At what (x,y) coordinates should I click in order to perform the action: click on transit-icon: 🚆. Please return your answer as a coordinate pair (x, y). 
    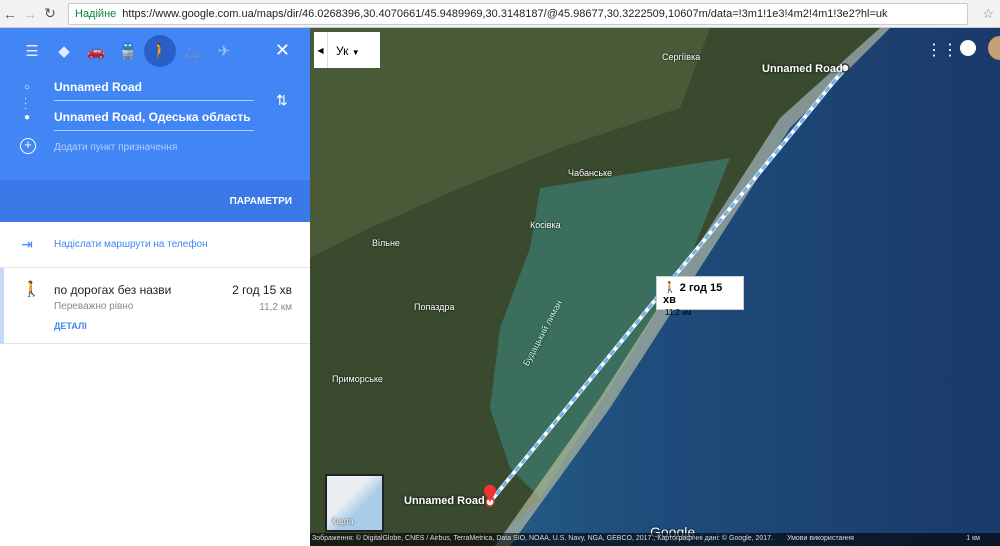
    Looking at the image, I should click on (128, 51).